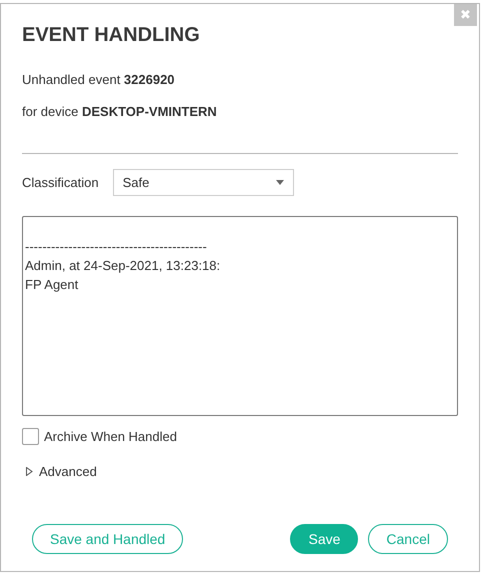  I want to click on archive-label: Archive When Handled, so click(110, 437).